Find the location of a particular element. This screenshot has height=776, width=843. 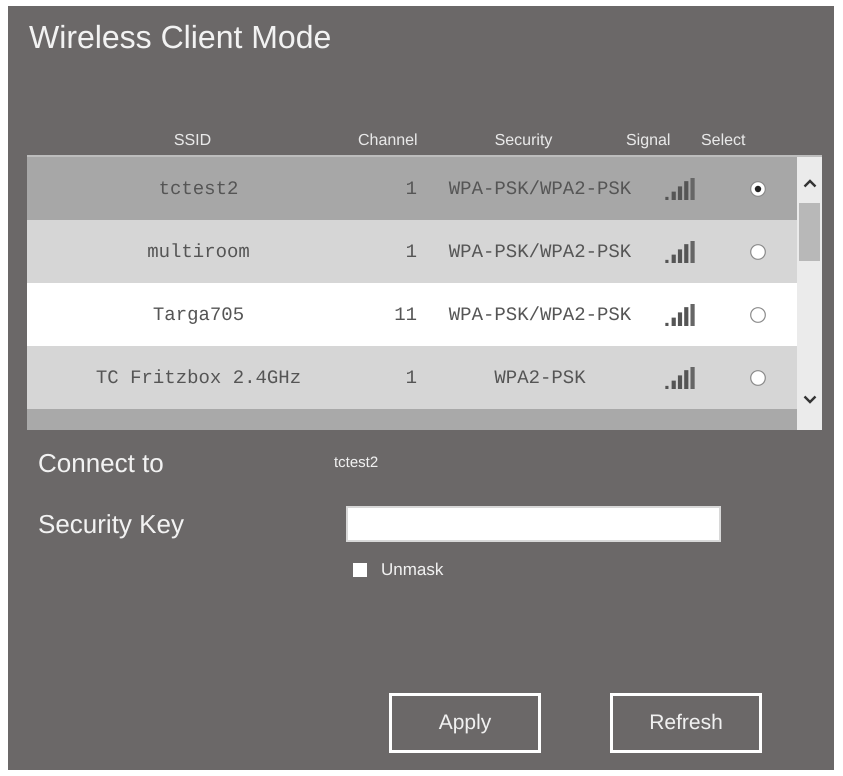

ssid-cell: tctest2 is located at coordinates (198, 189).